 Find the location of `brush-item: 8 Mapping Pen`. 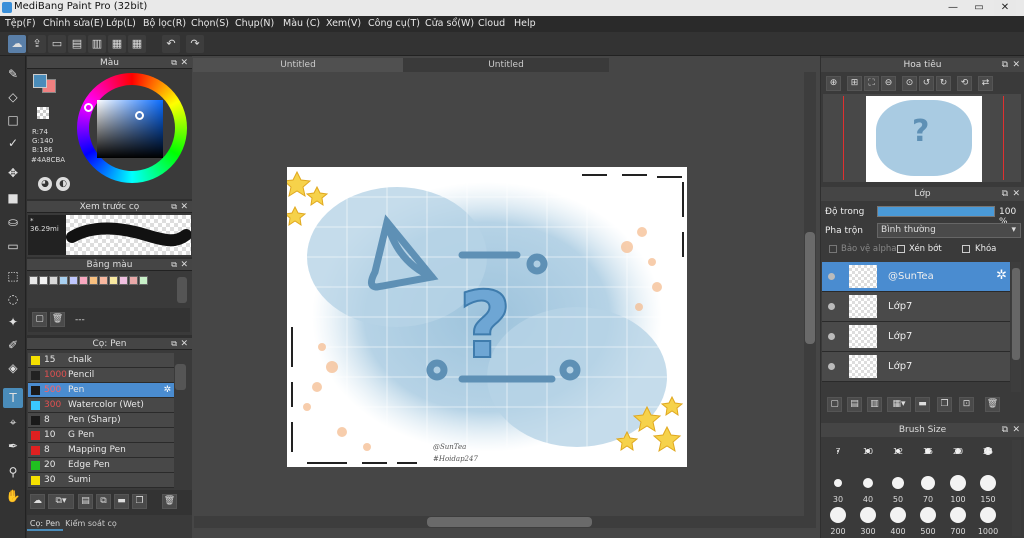

brush-item: 8 Mapping Pen is located at coordinates (101, 450).